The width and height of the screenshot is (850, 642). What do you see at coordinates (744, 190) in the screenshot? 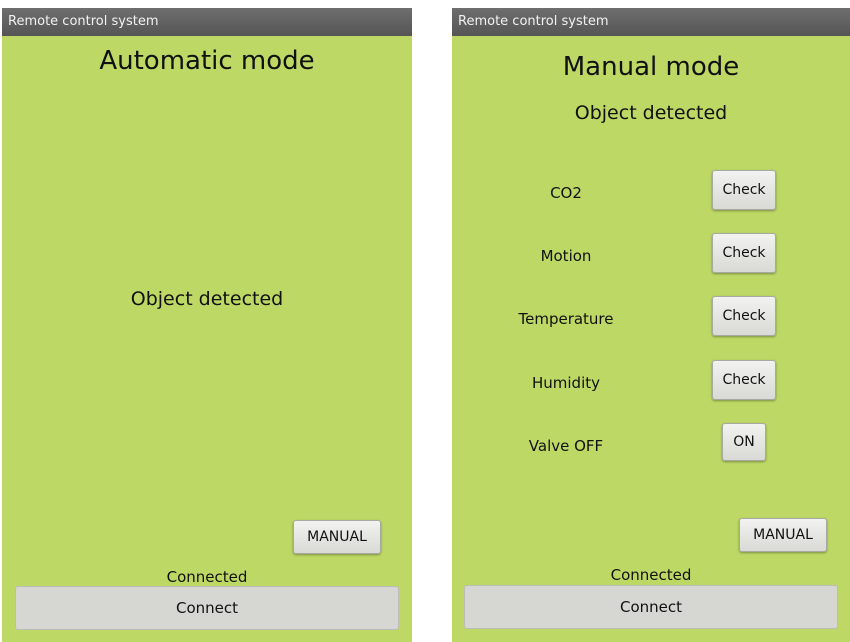
I see `check-co2-button: Check` at bounding box center [744, 190].